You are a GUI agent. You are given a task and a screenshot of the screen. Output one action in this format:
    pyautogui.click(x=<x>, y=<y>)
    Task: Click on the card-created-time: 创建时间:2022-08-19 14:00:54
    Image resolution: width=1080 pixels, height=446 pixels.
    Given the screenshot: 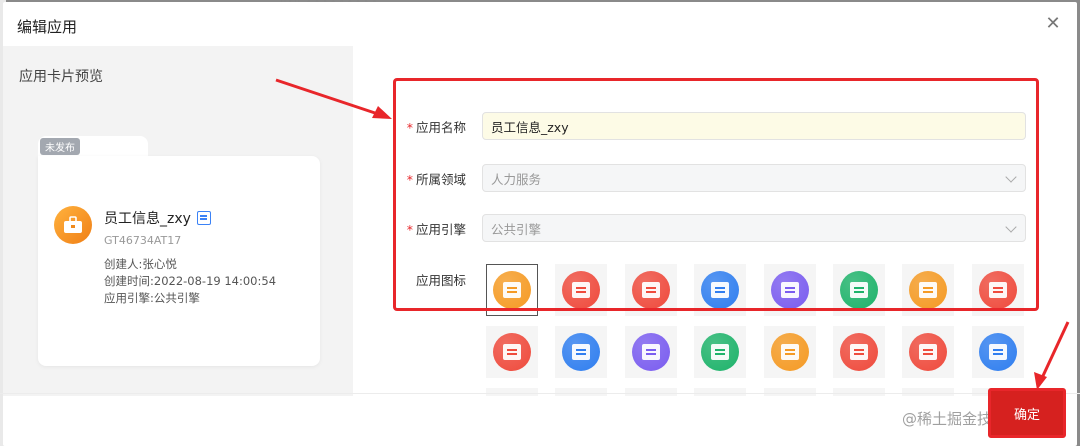 What is the action you would take?
    pyautogui.click(x=190, y=281)
    